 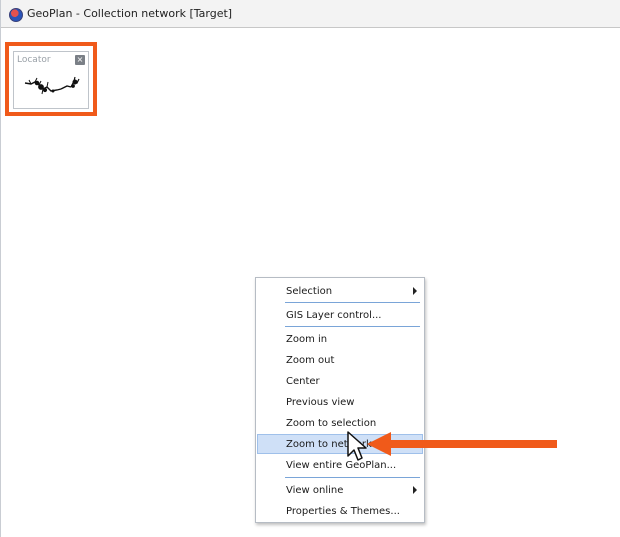 I want to click on menu-item-label: Zoom to selection, so click(x=331, y=423).